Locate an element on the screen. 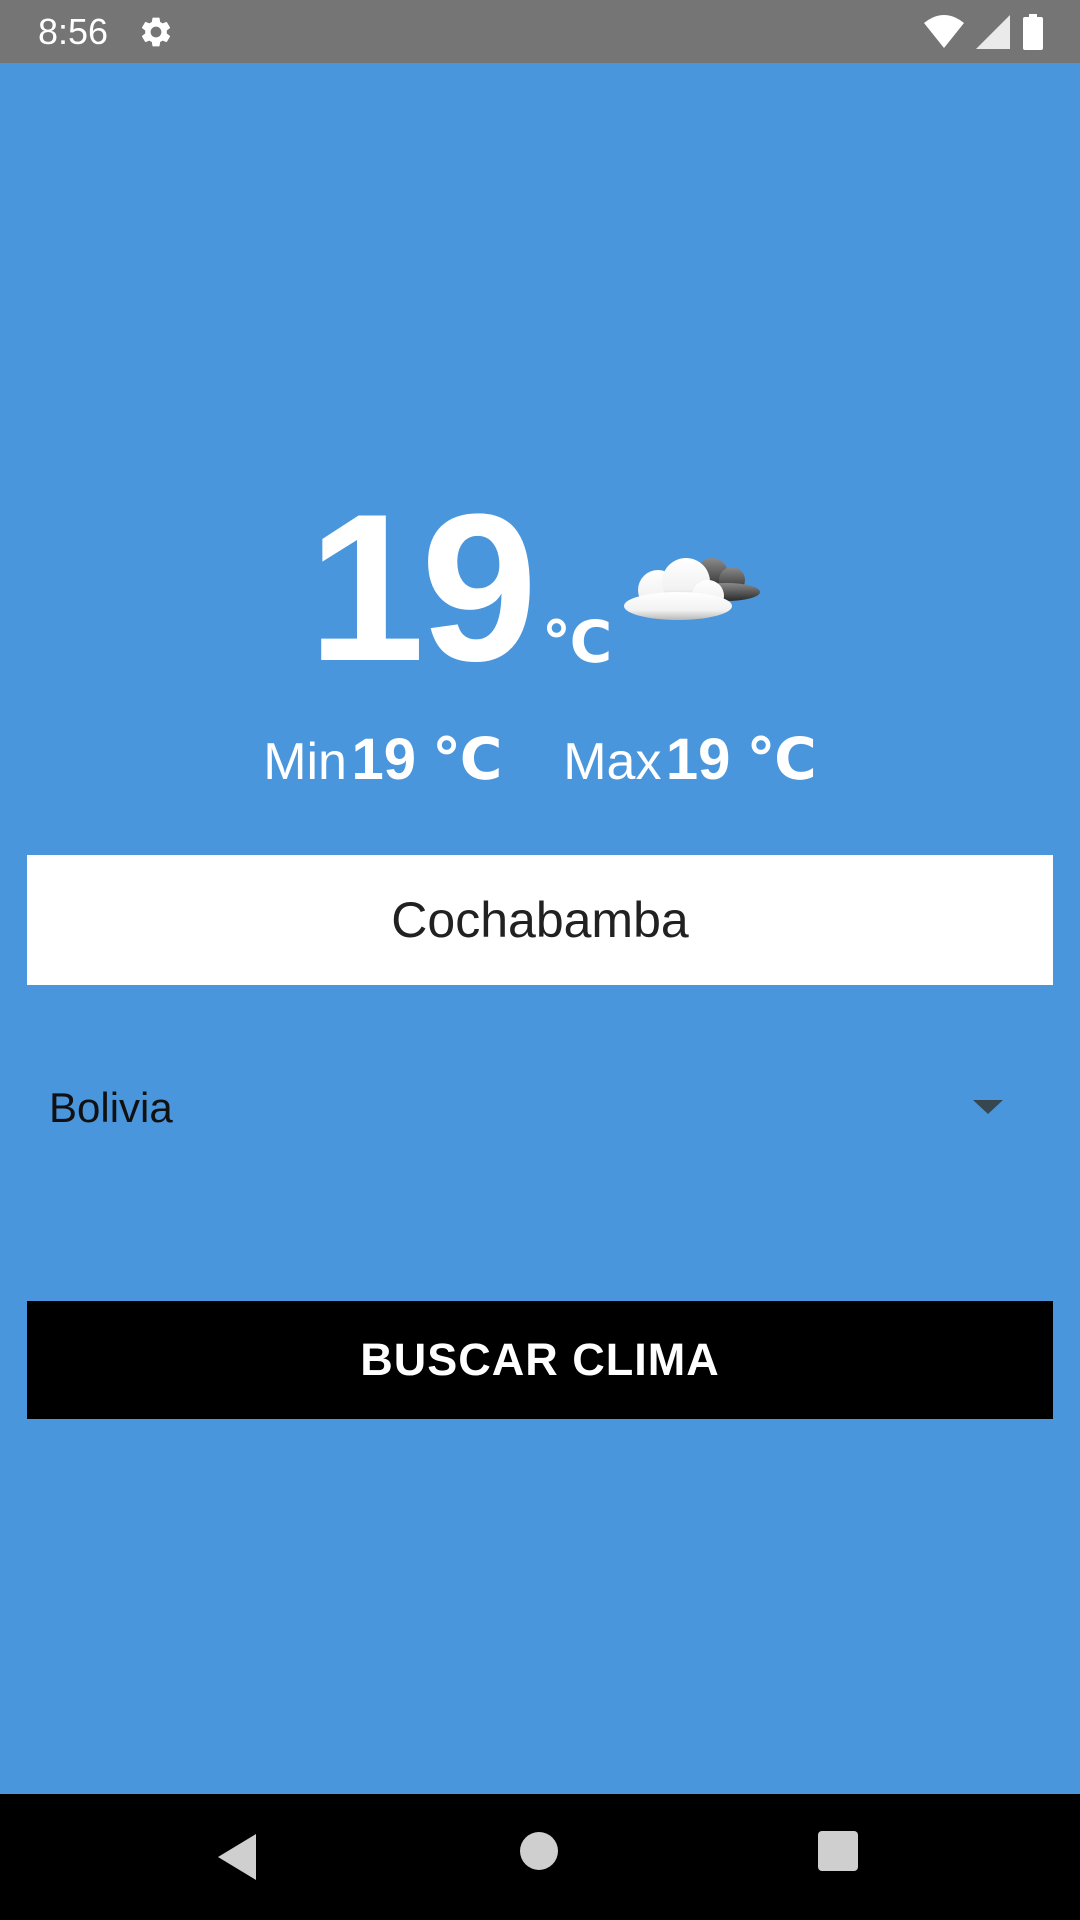 This screenshot has width=1080, height=1920. back-icon is located at coordinates (237, 1857).